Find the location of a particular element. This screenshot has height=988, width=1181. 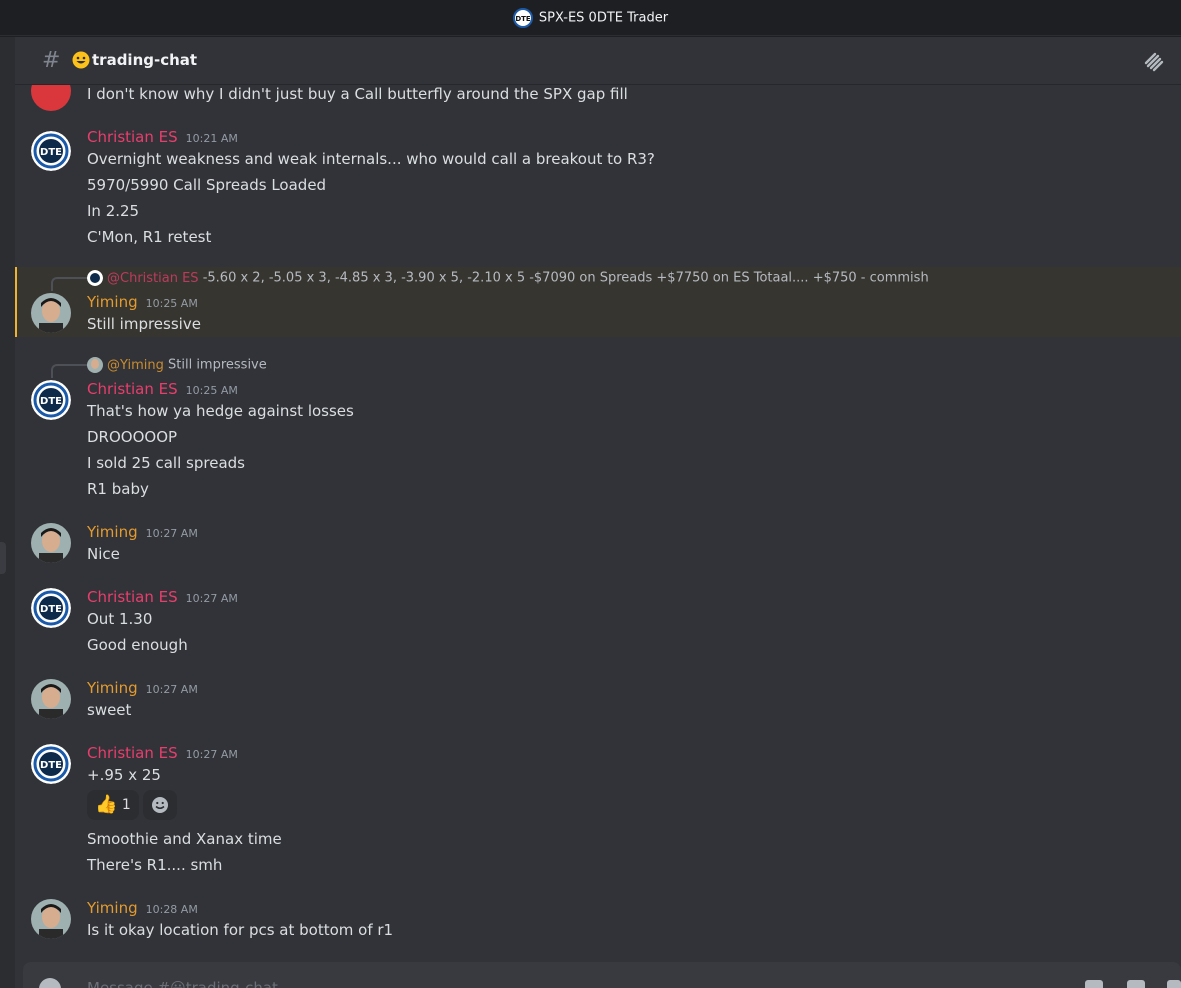

message-text: Smoothie and Xanax time is located at coordinates (184, 839).